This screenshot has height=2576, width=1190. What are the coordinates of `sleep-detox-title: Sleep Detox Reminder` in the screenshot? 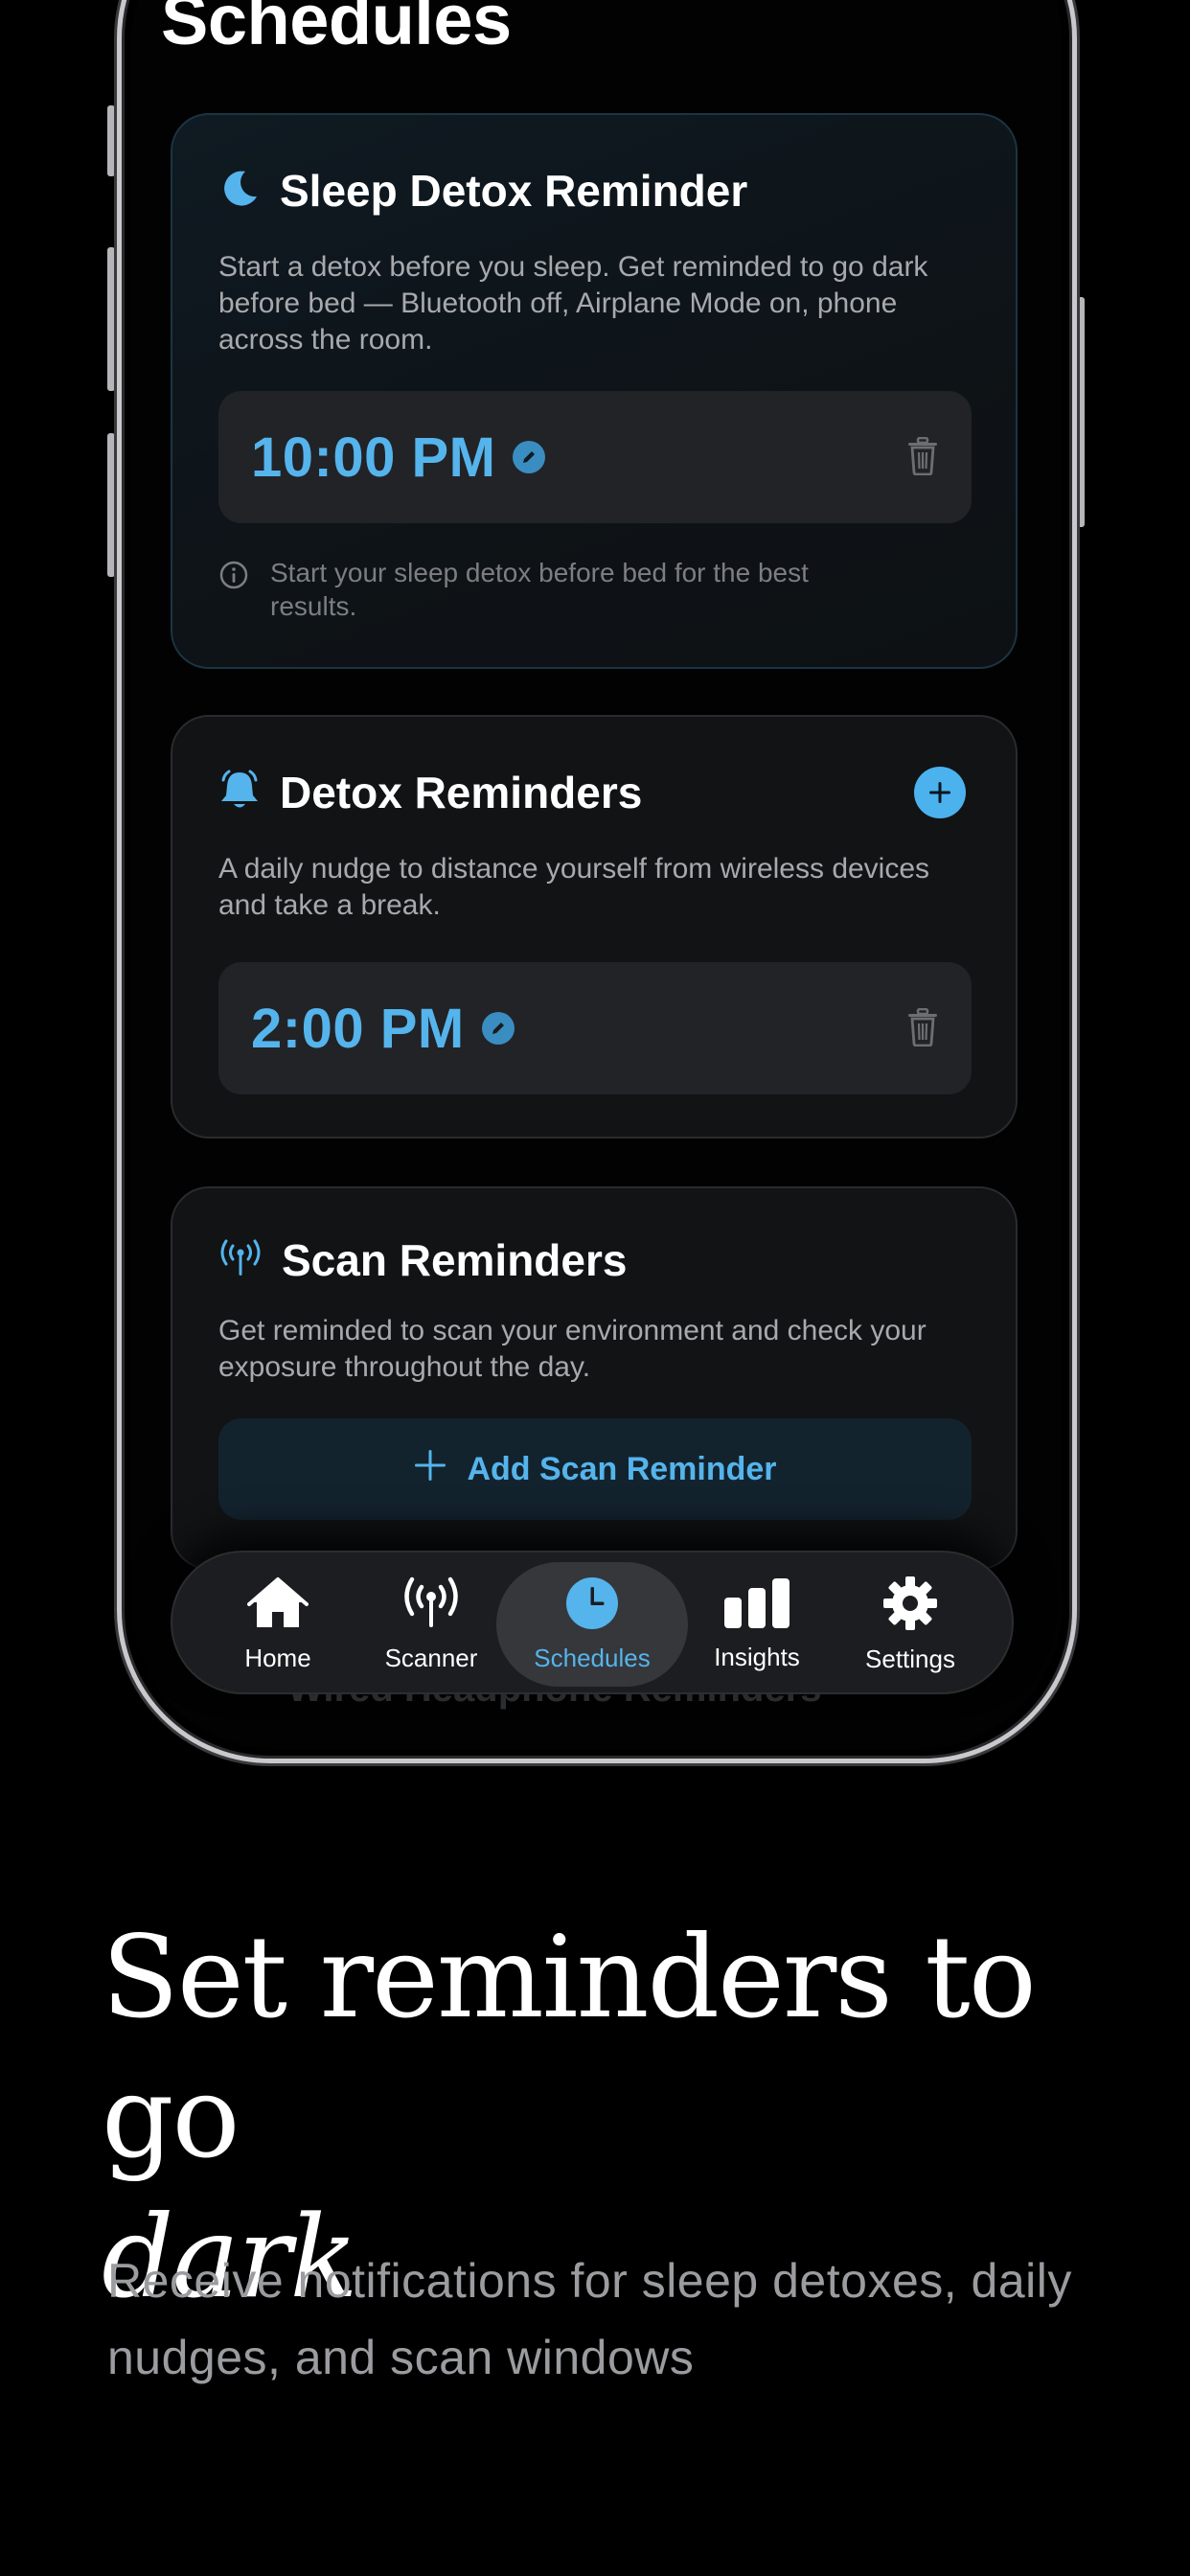 It's located at (514, 191).